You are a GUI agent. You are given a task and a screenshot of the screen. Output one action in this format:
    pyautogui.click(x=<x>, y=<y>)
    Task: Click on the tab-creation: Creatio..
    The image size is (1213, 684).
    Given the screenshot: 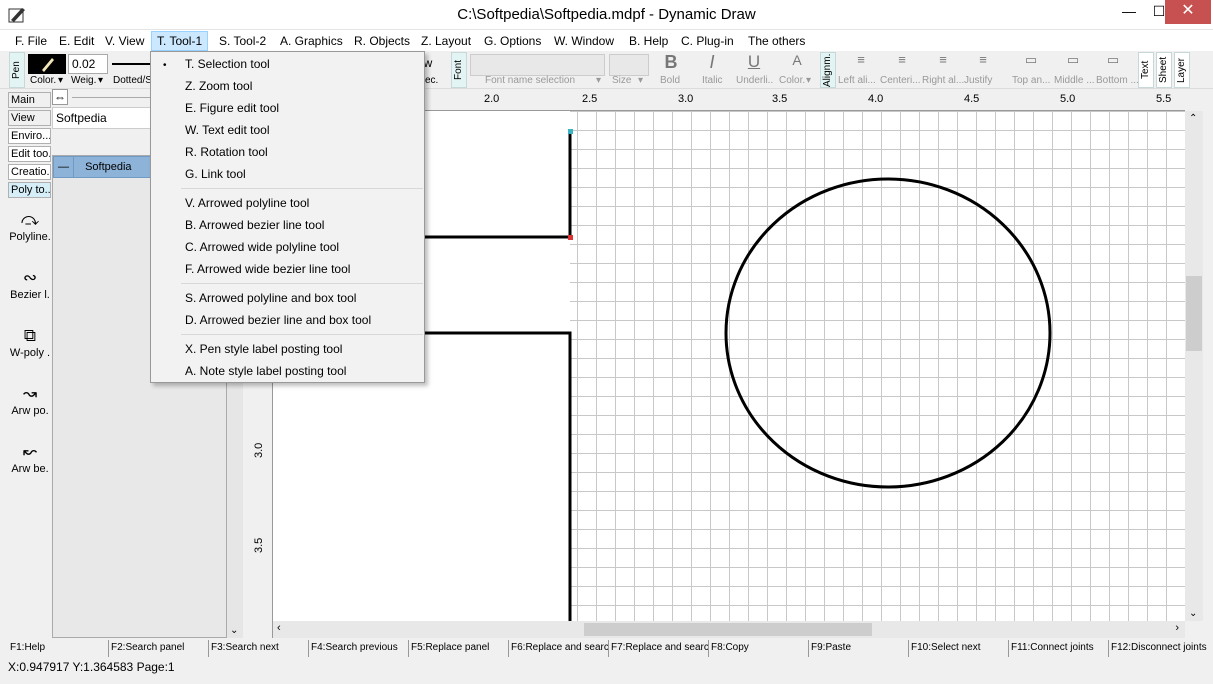 What is the action you would take?
    pyautogui.click(x=29, y=172)
    